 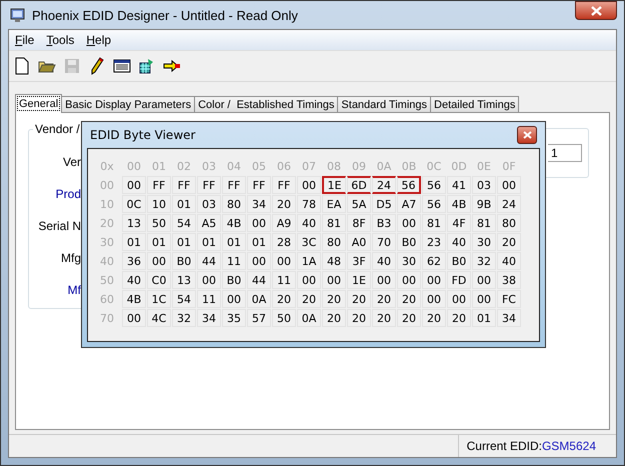 What do you see at coordinates (284, 242) in the screenshot?
I see `byte-cell: 28` at bounding box center [284, 242].